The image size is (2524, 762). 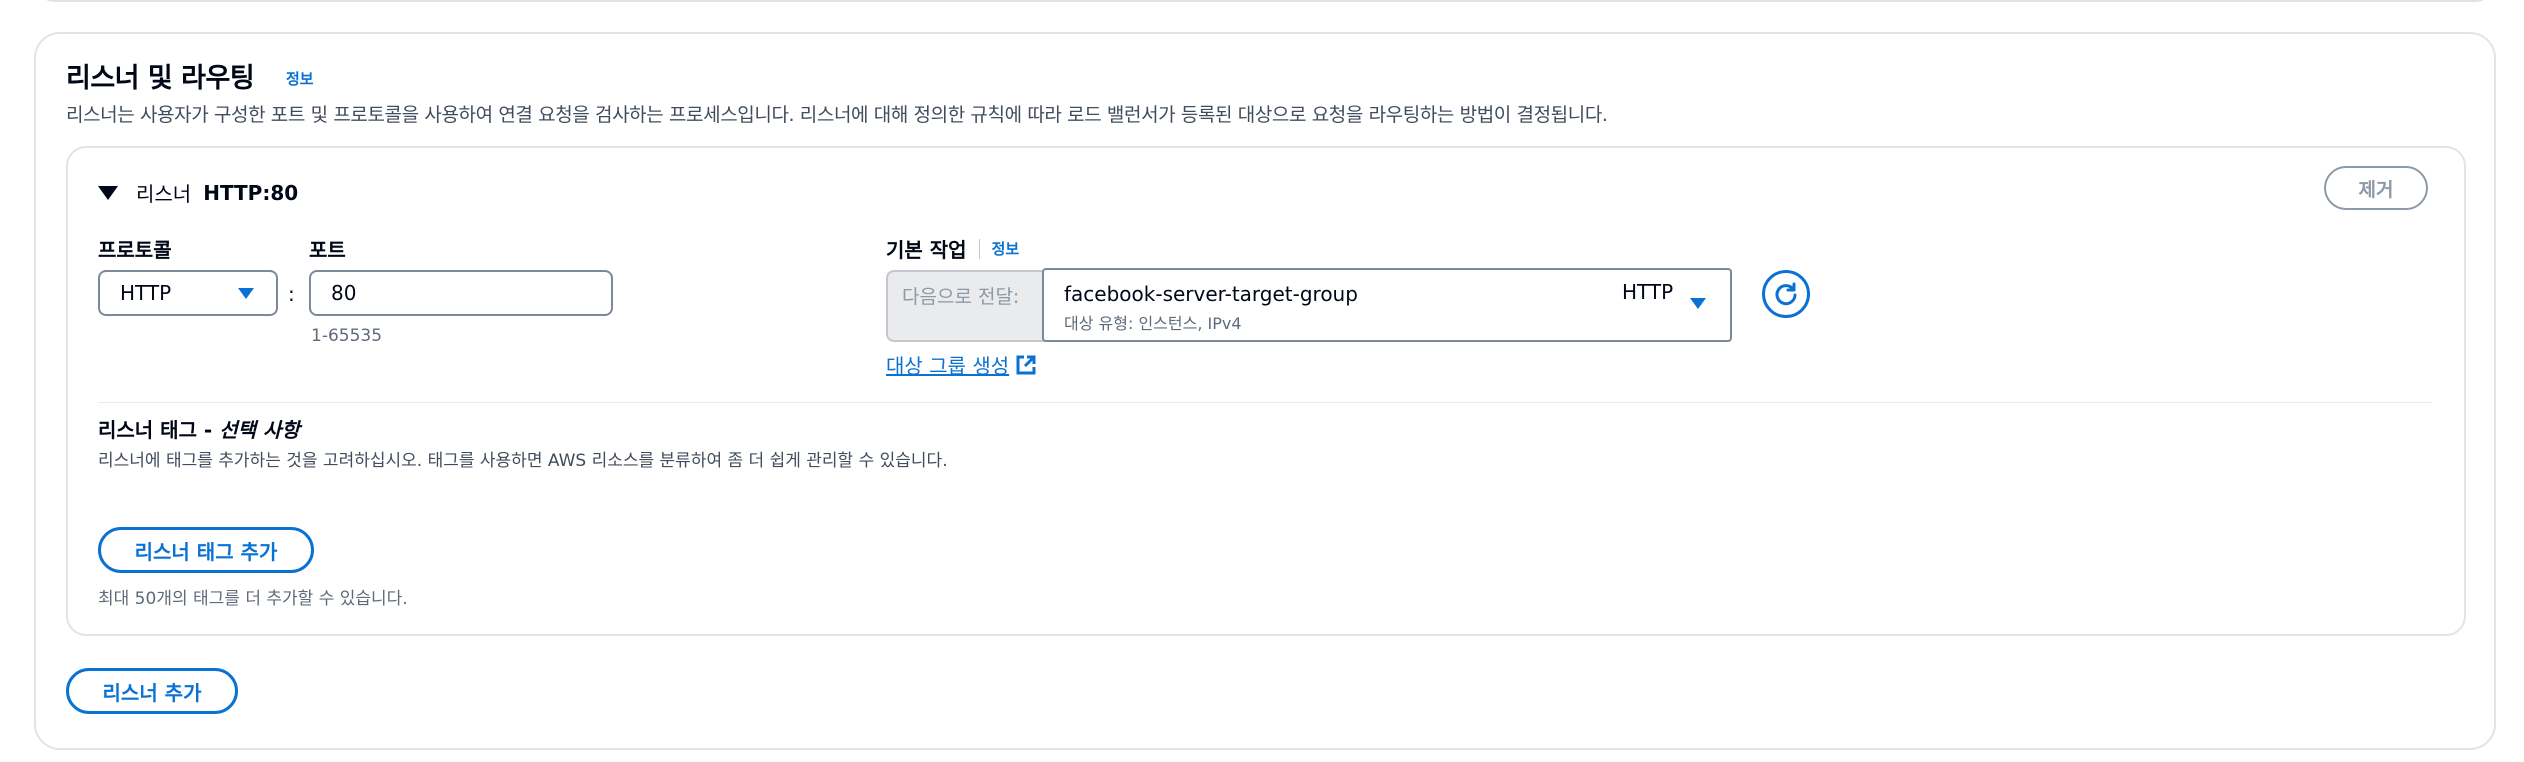 What do you see at coordinates (152, 691) in the screenshot?
I see `add-listener-button: 리스너 추가` at bounding box center [152, 691].